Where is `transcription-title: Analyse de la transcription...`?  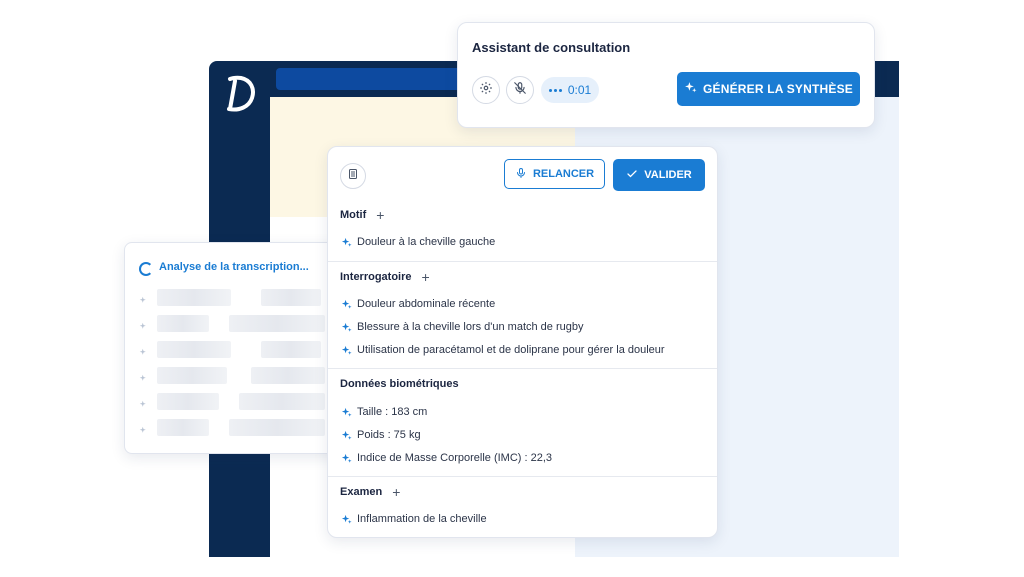
transcription-title: Analyse de la transcription... is located at coordinates (234, 267).